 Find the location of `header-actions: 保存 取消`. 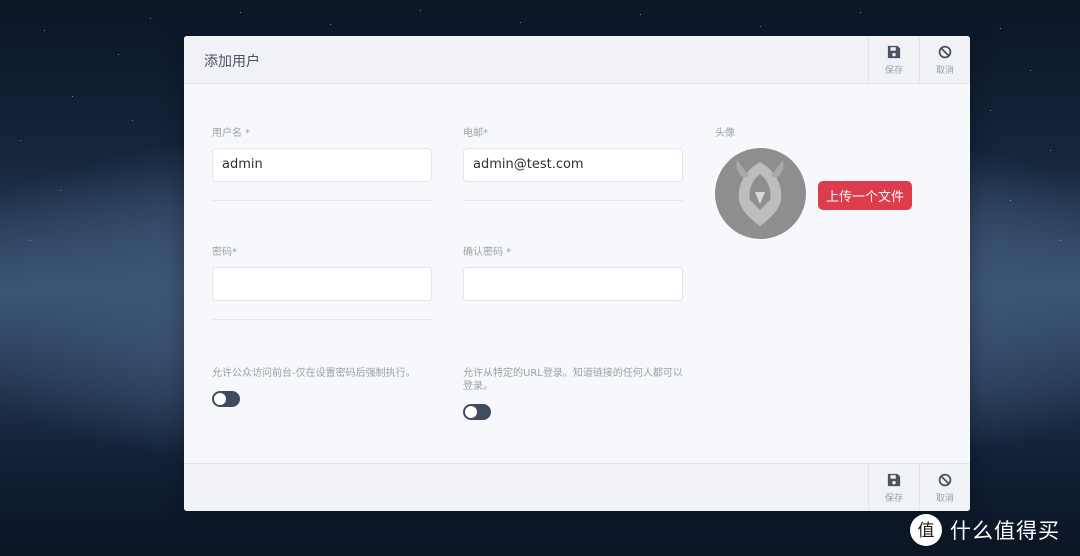

header-actions: 保存 取消 is located at coordinates (919, 60).